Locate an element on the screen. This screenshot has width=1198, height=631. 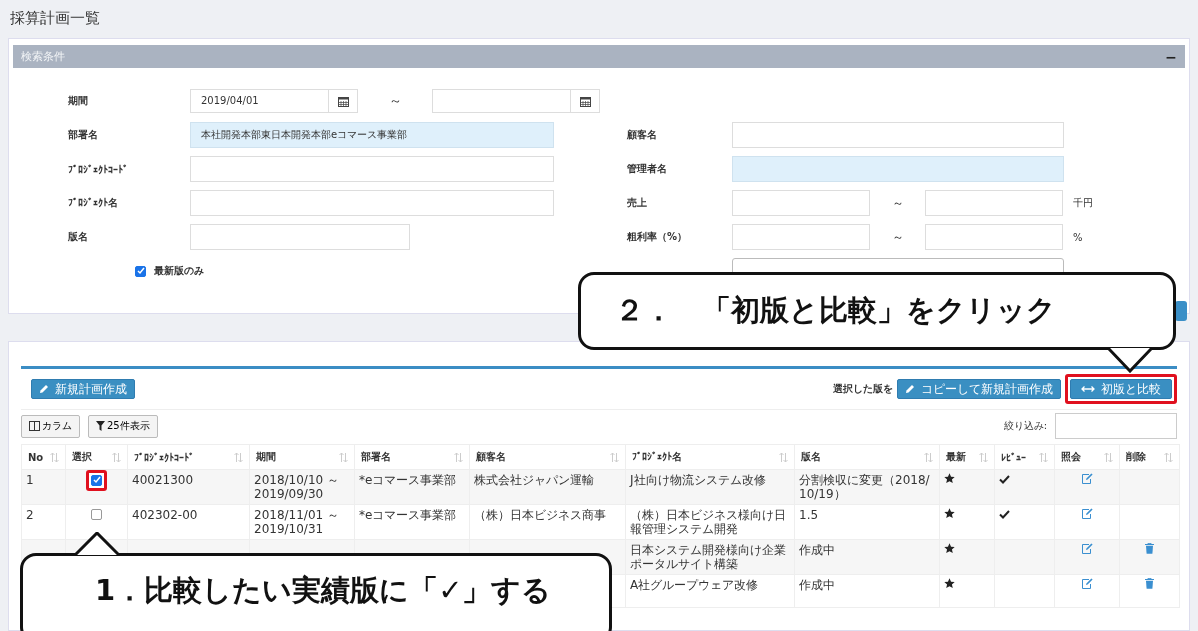
filter-icon is located at coordinates (100, 426).